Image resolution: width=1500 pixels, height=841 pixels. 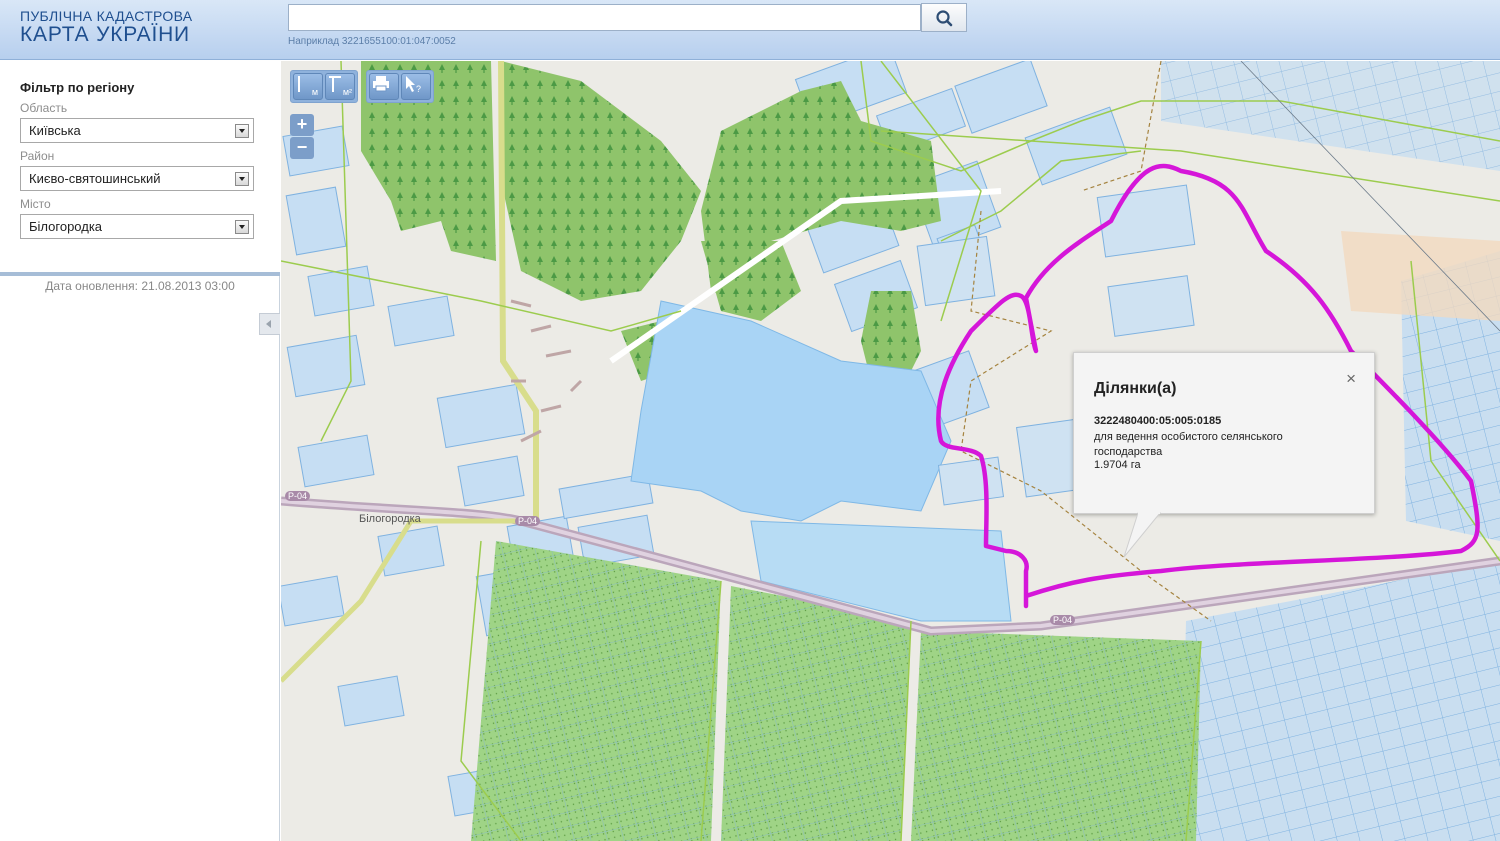 What do you see at coordinates (340, 86) in the screenshot?
I see `measure-area-button: м²` at bounding box center [340, 86].